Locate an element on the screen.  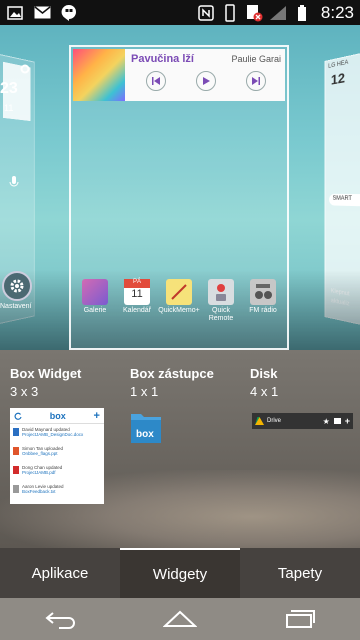
home-settings-button is located at coordinates (17, 286).